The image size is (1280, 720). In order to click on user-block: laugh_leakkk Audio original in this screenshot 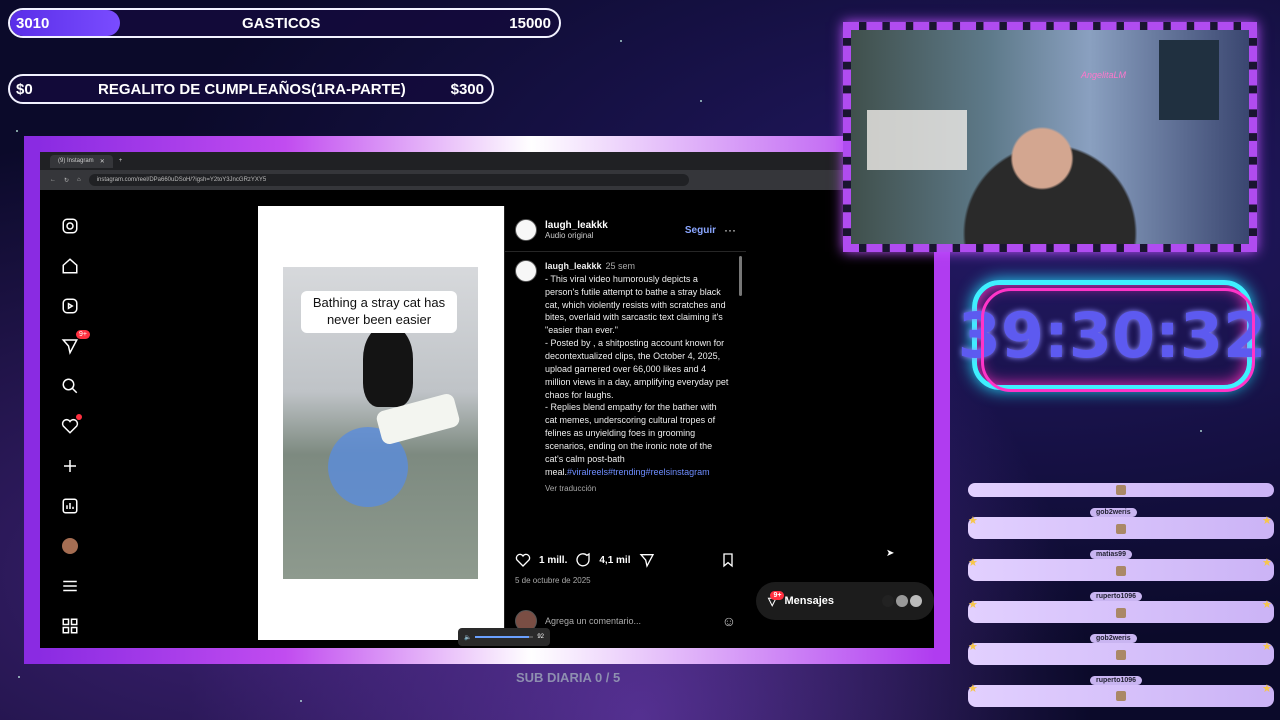, I will do `click(576, 230)`.